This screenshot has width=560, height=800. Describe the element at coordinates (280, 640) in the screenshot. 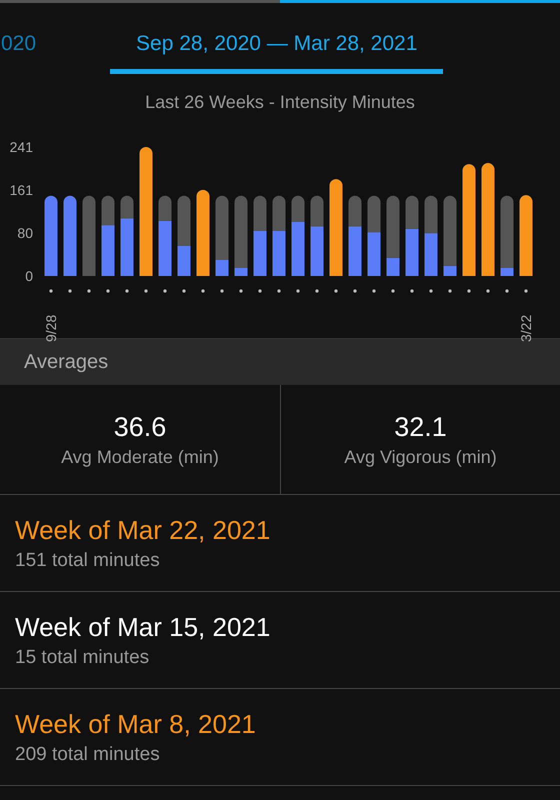

I see `week-item: Week of Mar 15, 2021 15 total minutes` at that location.